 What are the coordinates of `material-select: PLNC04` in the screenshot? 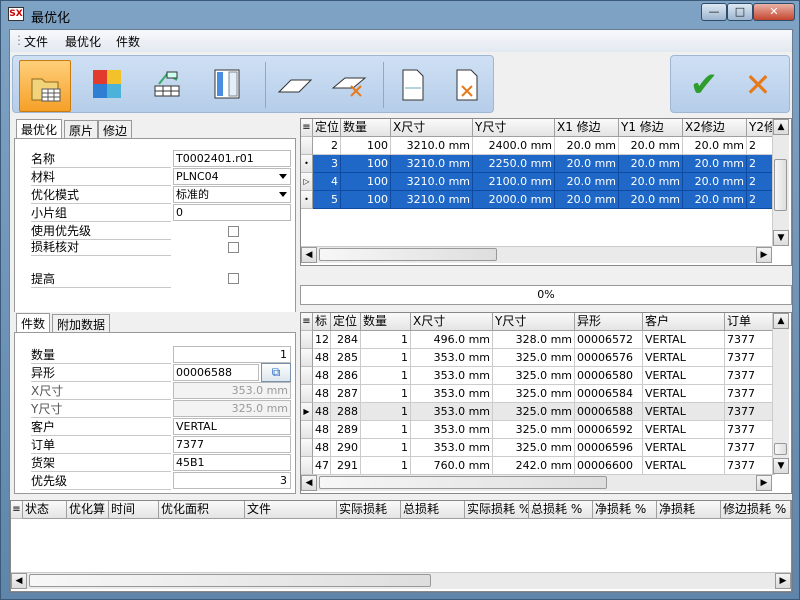 It's located at (232, 176).